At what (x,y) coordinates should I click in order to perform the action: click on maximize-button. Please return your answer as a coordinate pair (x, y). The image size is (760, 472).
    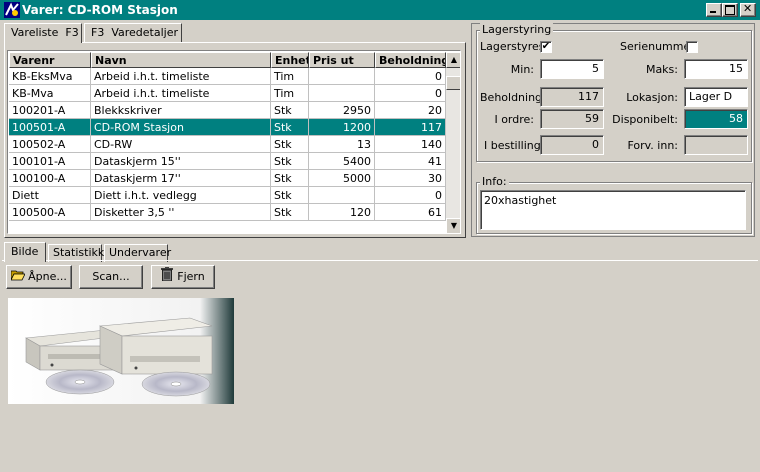
    Looking at the image, I should click on (730, 10).